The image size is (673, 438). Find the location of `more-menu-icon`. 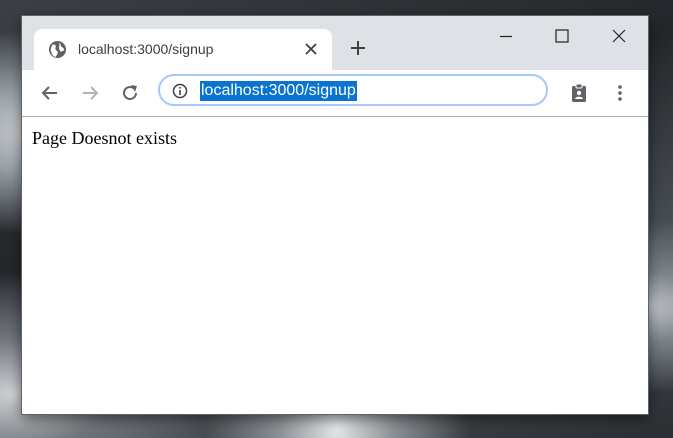

more-menu-icon is located at coordinates (620, 93).